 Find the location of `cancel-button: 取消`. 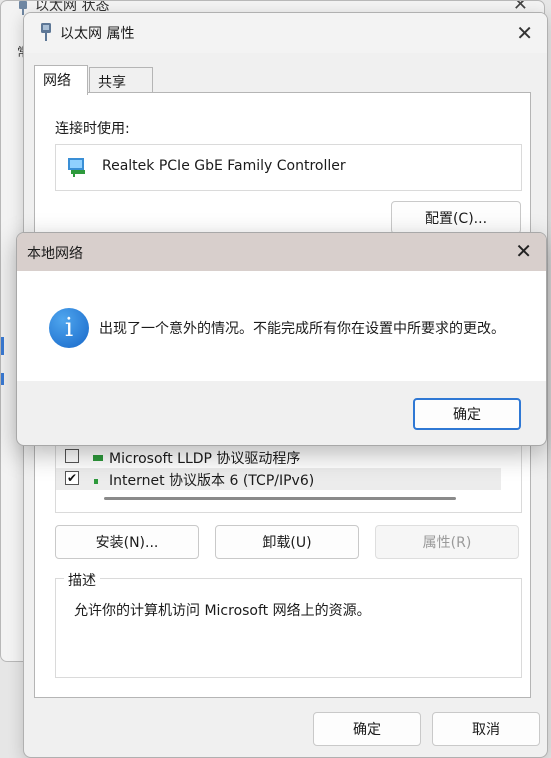

cancel-button: 取消 is located at coordinates (486, 729).